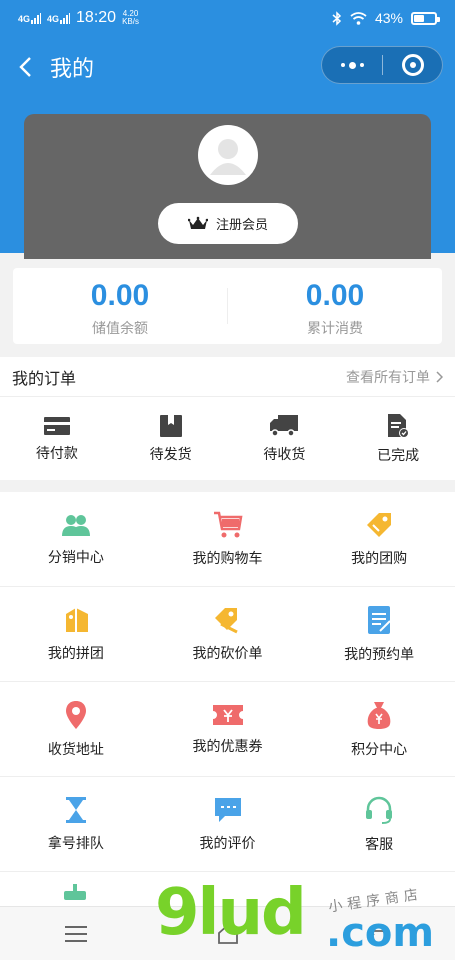 The height and width of the screenshot is (960, 455). I want to click on network-speed: 4.20 KB/s, so click(130, 18).